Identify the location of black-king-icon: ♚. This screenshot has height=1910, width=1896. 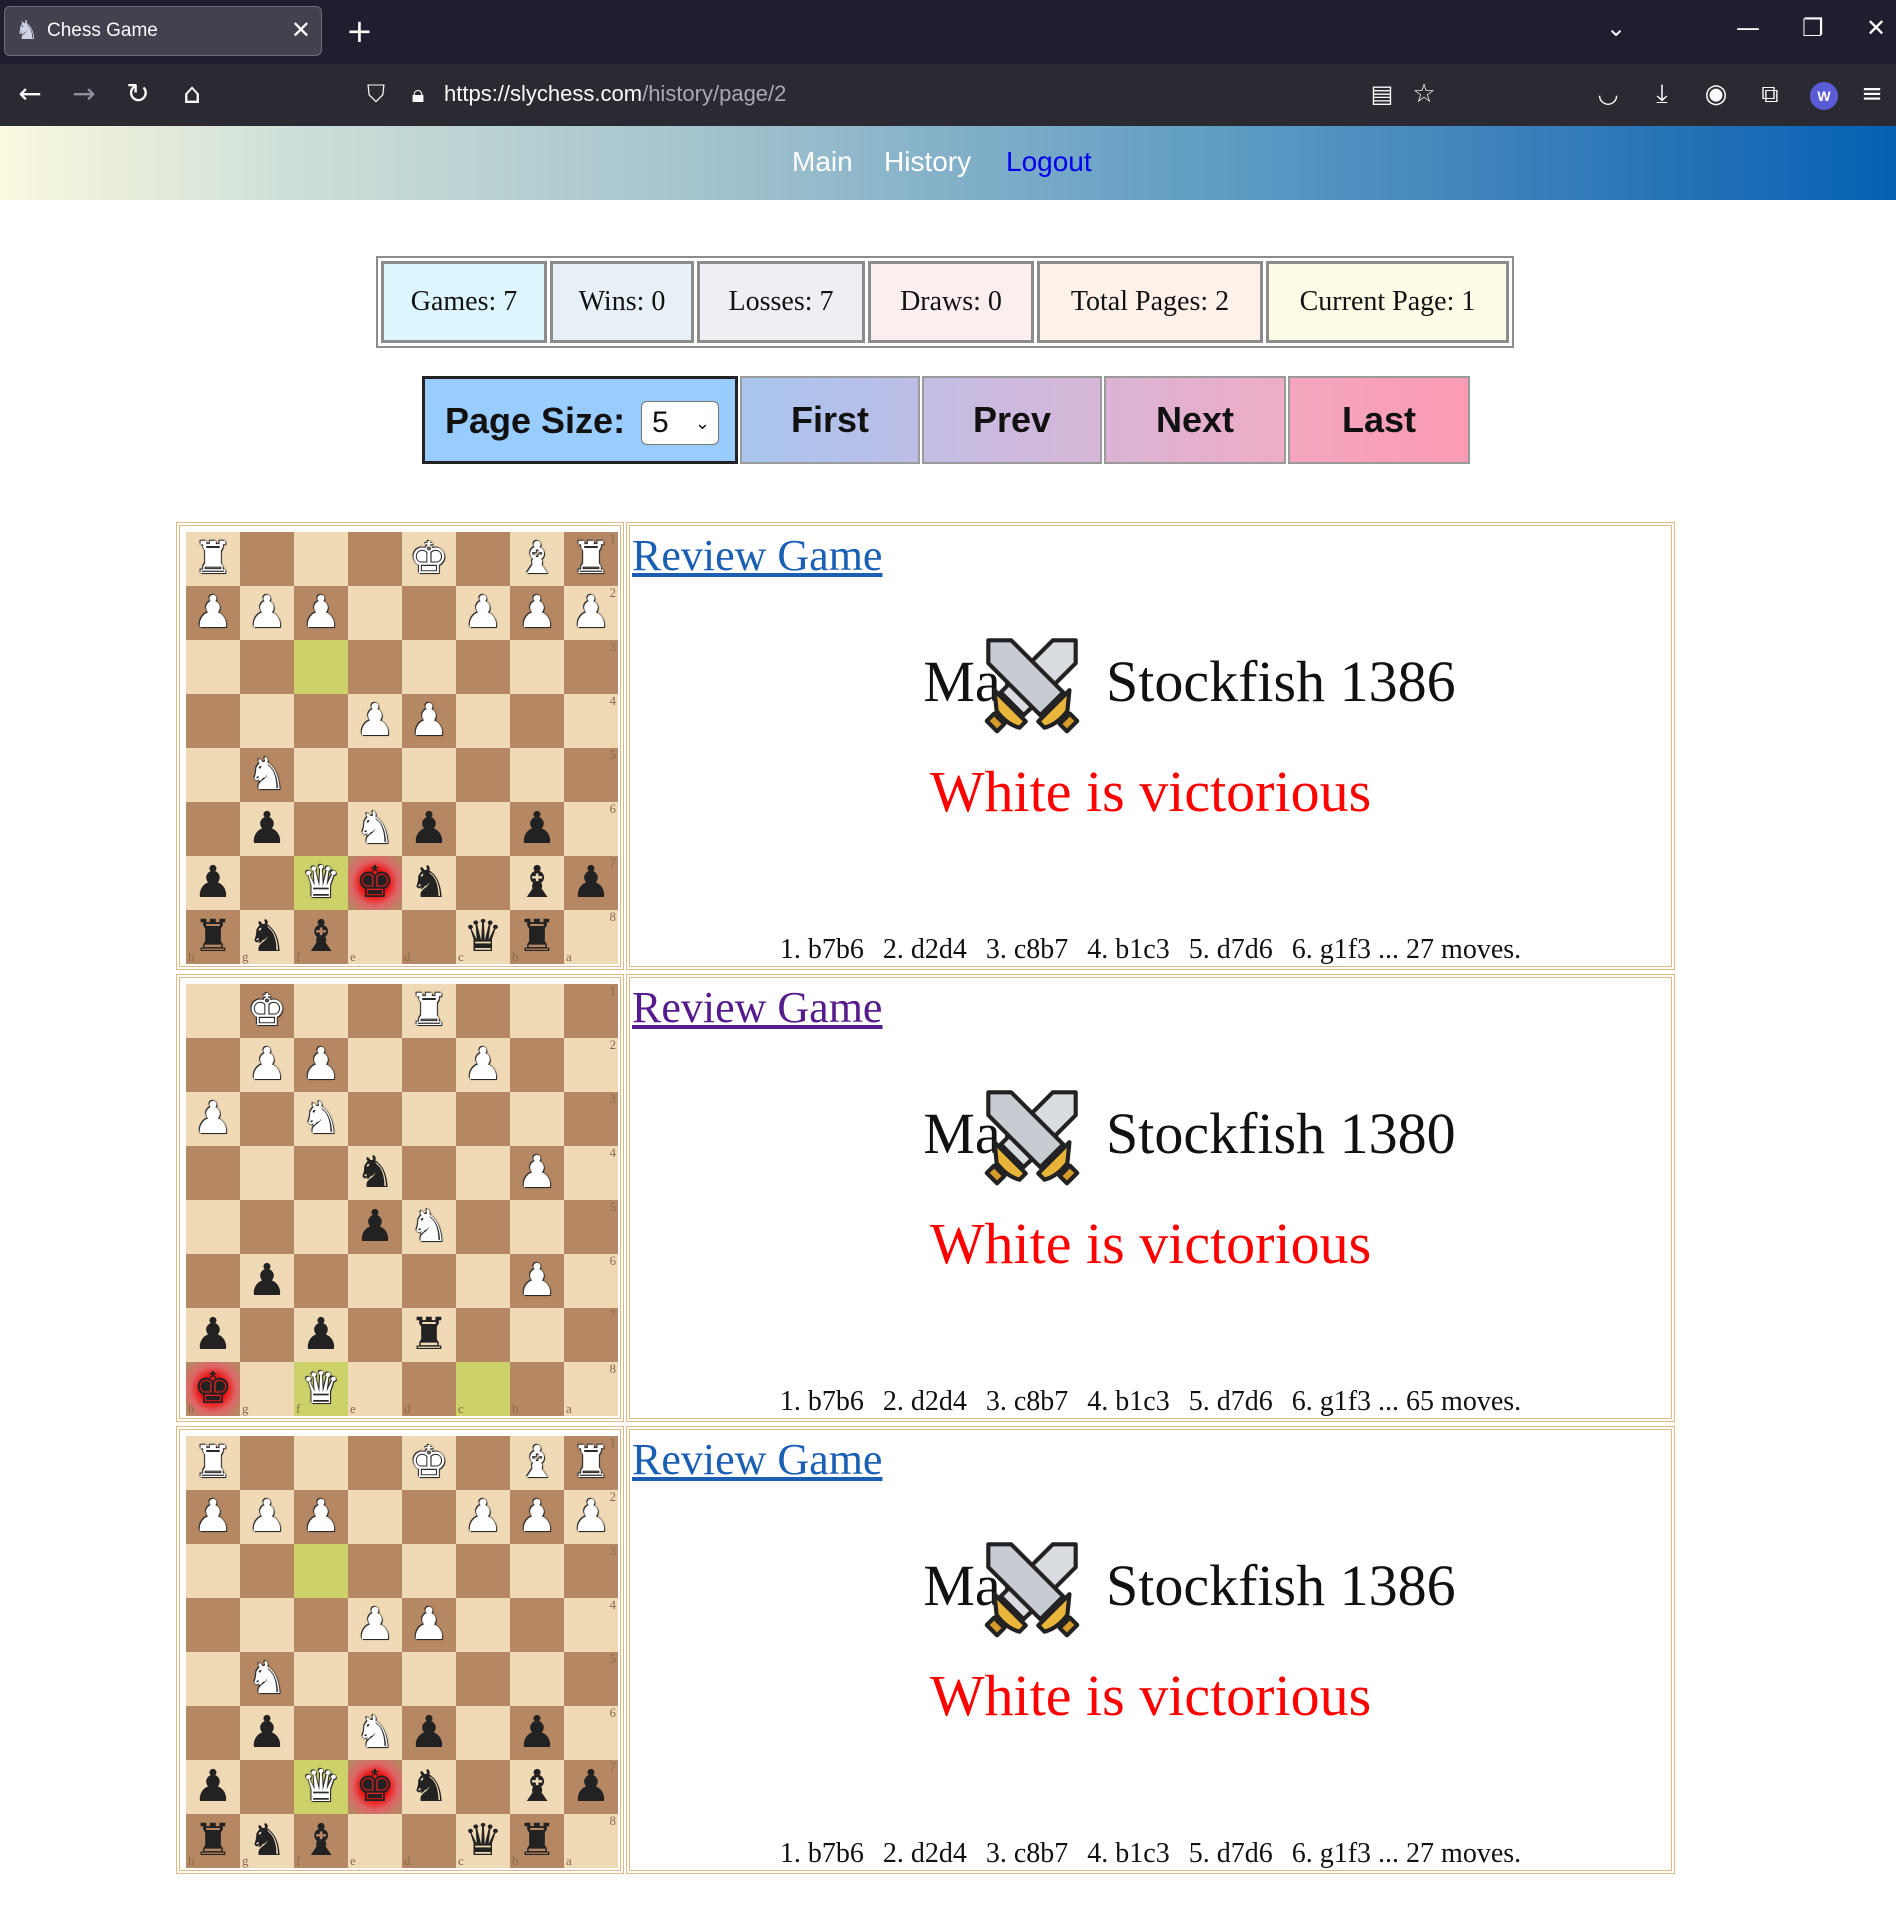
(375, 1786).